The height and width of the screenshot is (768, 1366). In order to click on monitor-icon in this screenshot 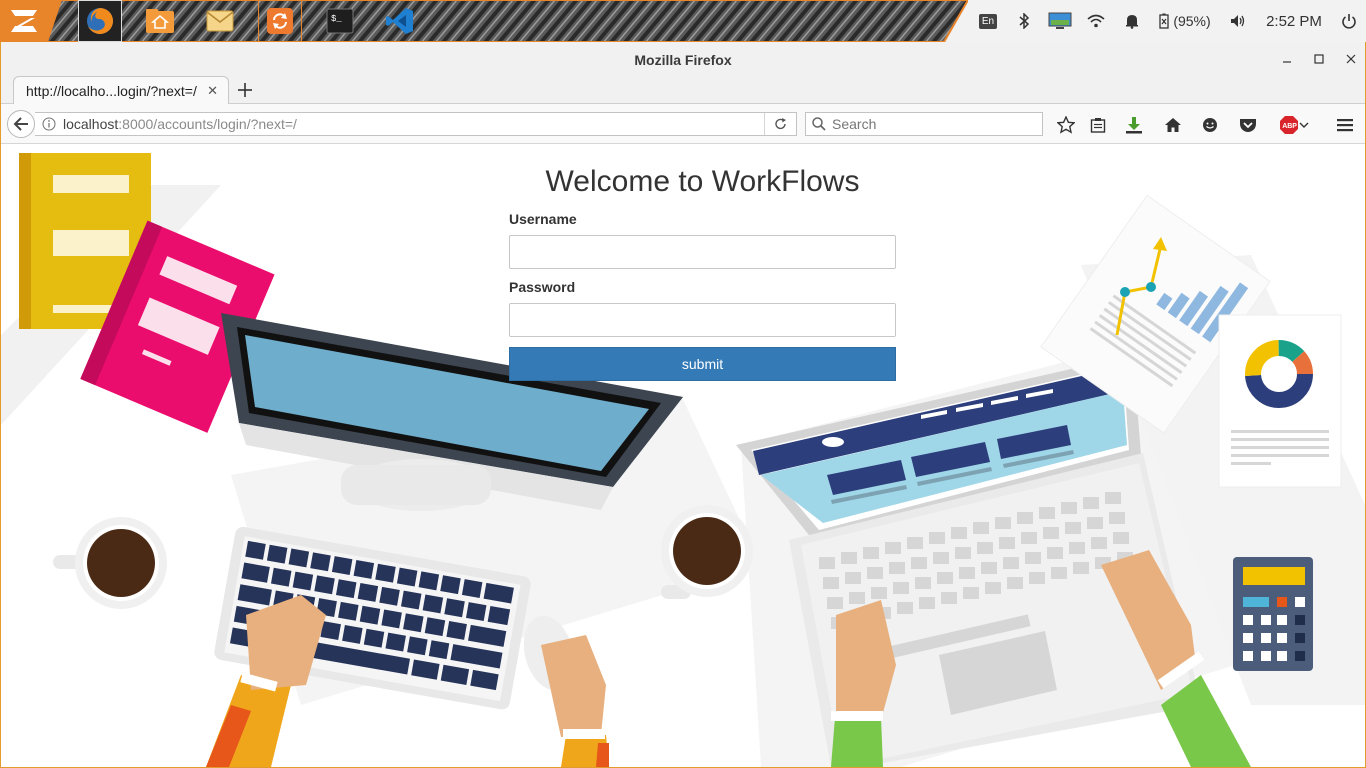, I will do `click(1060, 20)`.